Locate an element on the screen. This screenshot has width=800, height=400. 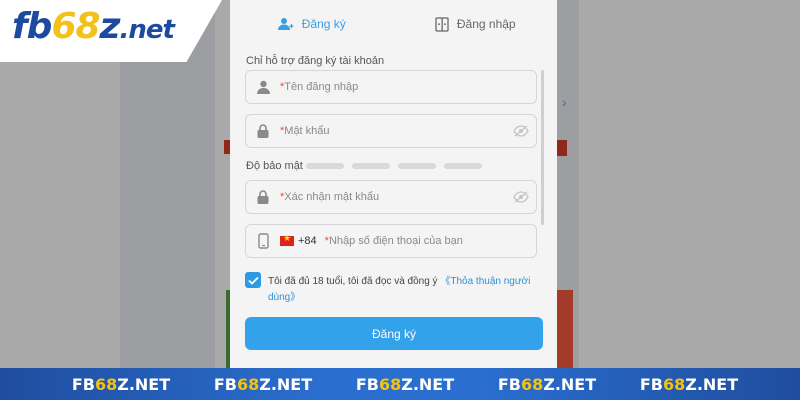
password-strength-meter is located at coordinates (394, 166).